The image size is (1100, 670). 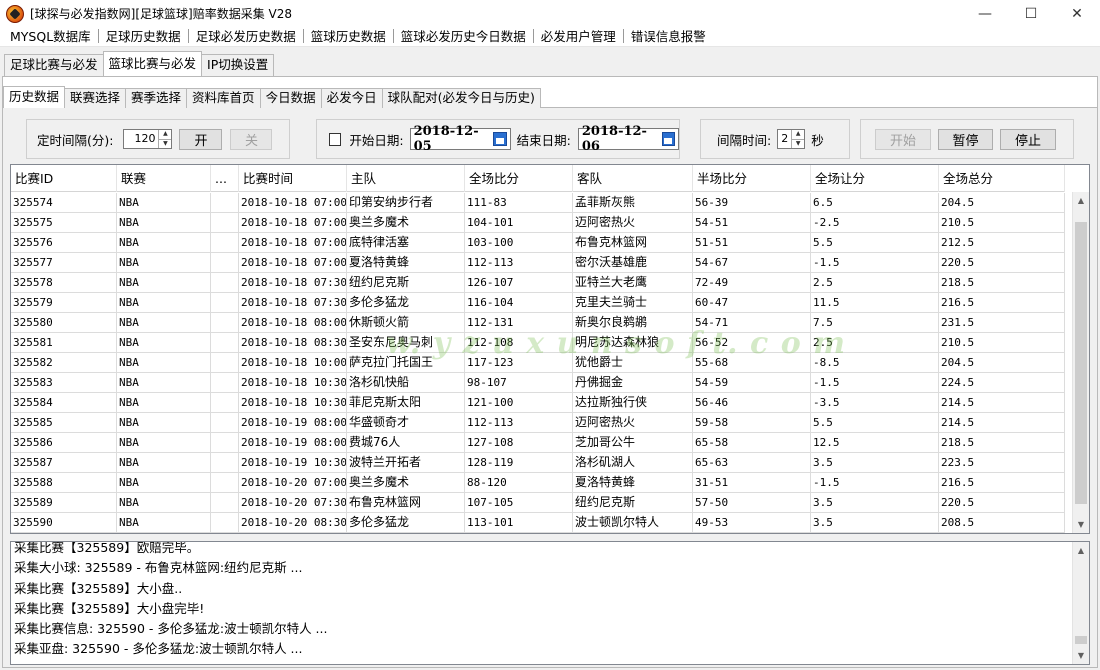 I want to click on cell-match-id: 325590, so click(x=64, y=523).